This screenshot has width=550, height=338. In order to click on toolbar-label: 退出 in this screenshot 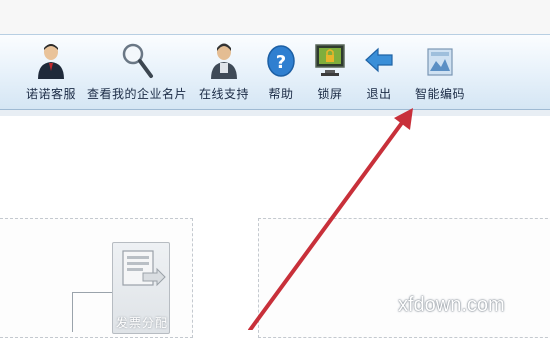, I will do `click(379, 94)`.